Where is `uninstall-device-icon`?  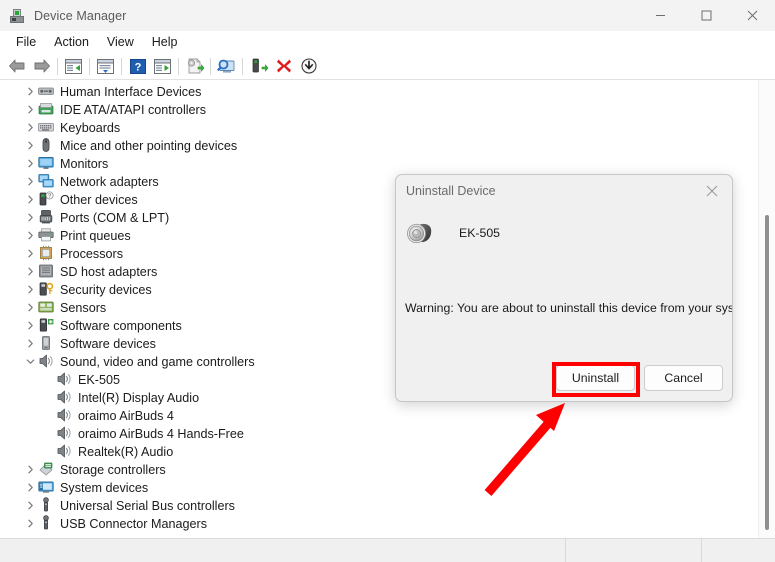
uninstall-device-icon is located at coordinates (283, 66).